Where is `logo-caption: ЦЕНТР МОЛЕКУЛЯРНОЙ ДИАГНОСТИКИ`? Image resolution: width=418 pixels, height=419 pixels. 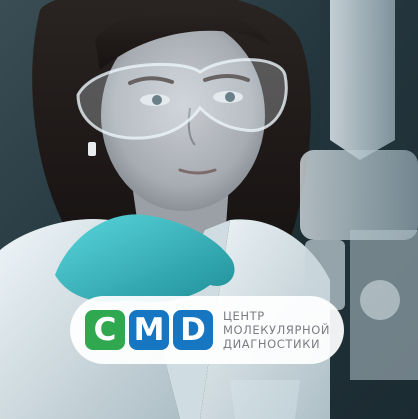 logo-caption: ЦЕНТР МОЛЕКУЛЯРНОЙ ДИАГНОСТИКИ is located at coordinates (276, 330).